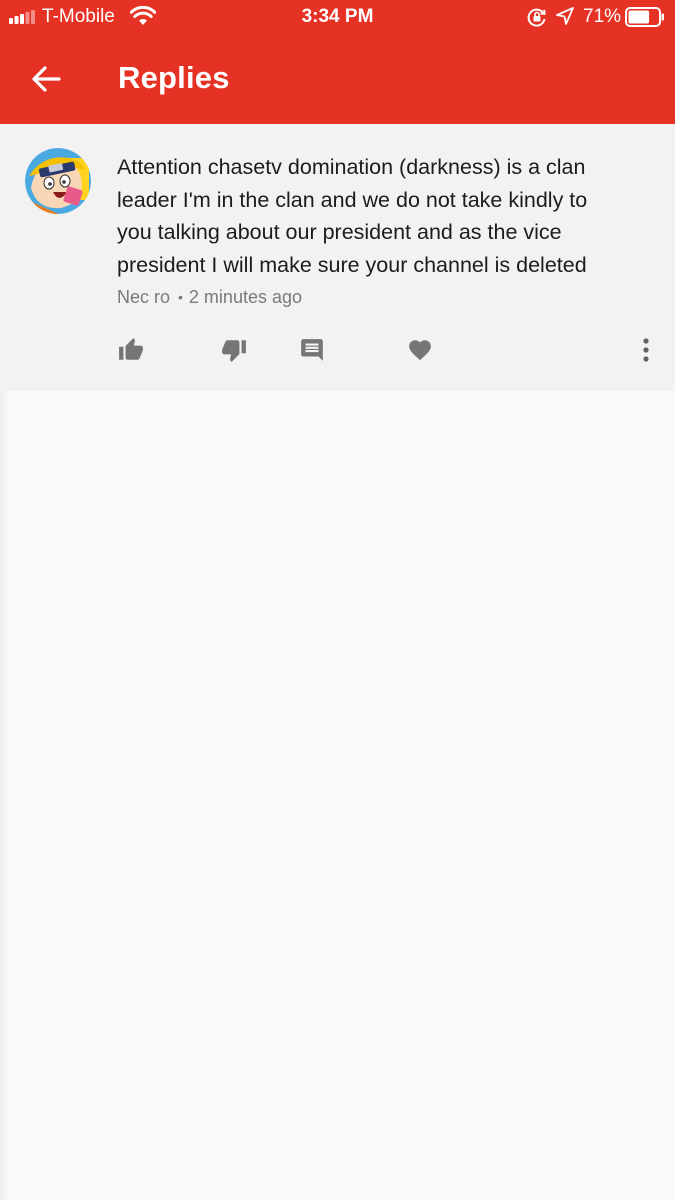  I want to click on reply-button, so click(313, 351).